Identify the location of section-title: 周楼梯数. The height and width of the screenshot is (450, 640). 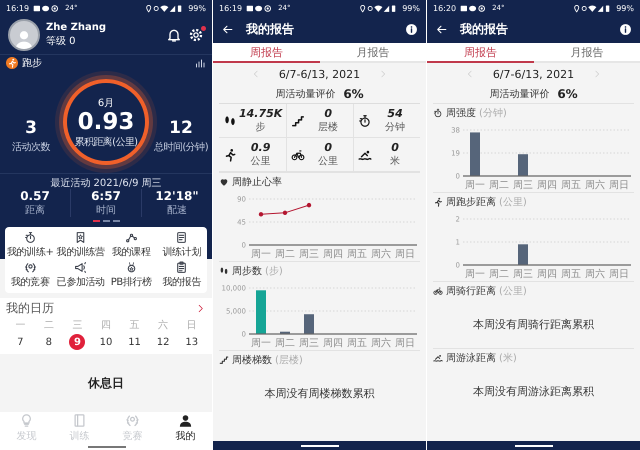
(252, 360).